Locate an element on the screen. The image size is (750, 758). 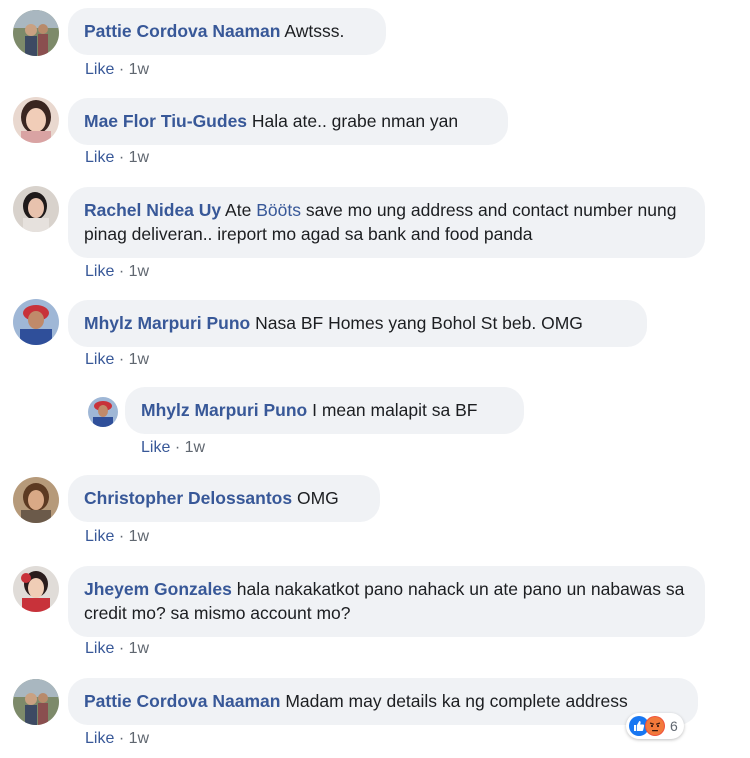
angry-reaction-icon is located at coordinates (655, 726).